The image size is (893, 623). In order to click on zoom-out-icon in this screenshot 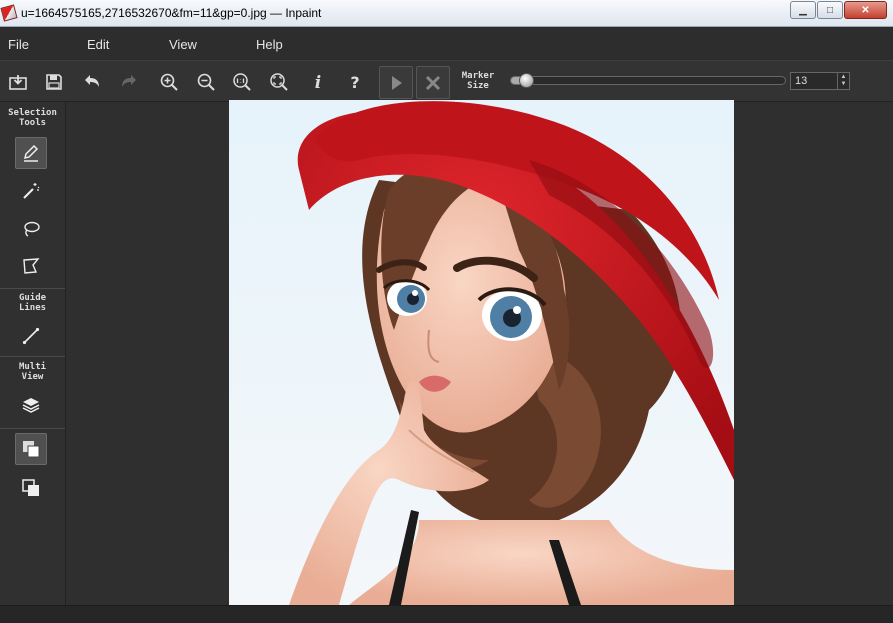, I will do `click(206, 82)`.